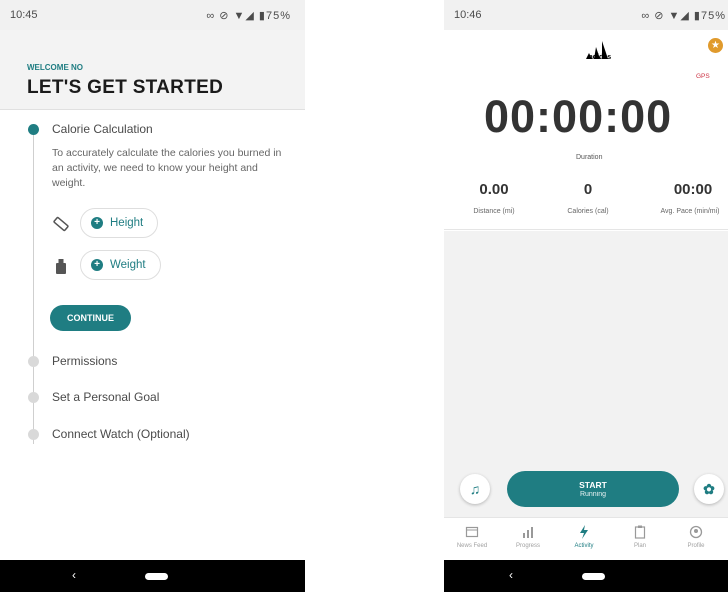 The width and height of the screenshot is (728, 592). I want to click on weight-label: Weight, so click(128, 265).